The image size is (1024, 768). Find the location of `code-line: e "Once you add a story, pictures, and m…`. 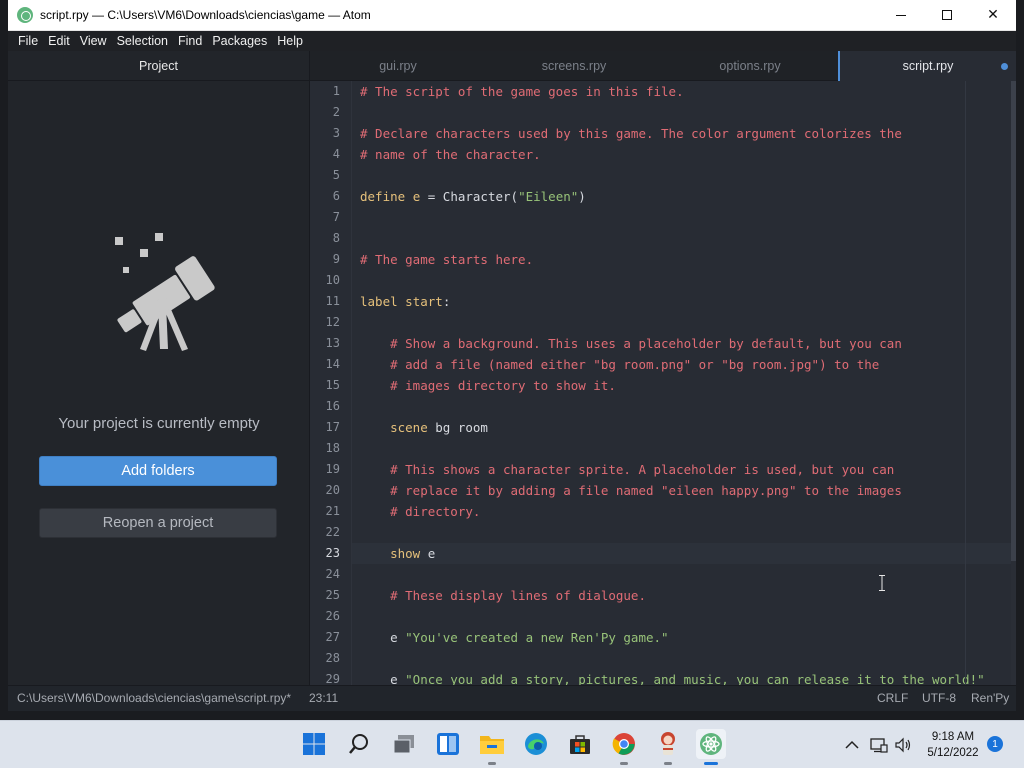

code-line: e "Once you add a story, pictures, and m… is located at coordinates (672, 677).